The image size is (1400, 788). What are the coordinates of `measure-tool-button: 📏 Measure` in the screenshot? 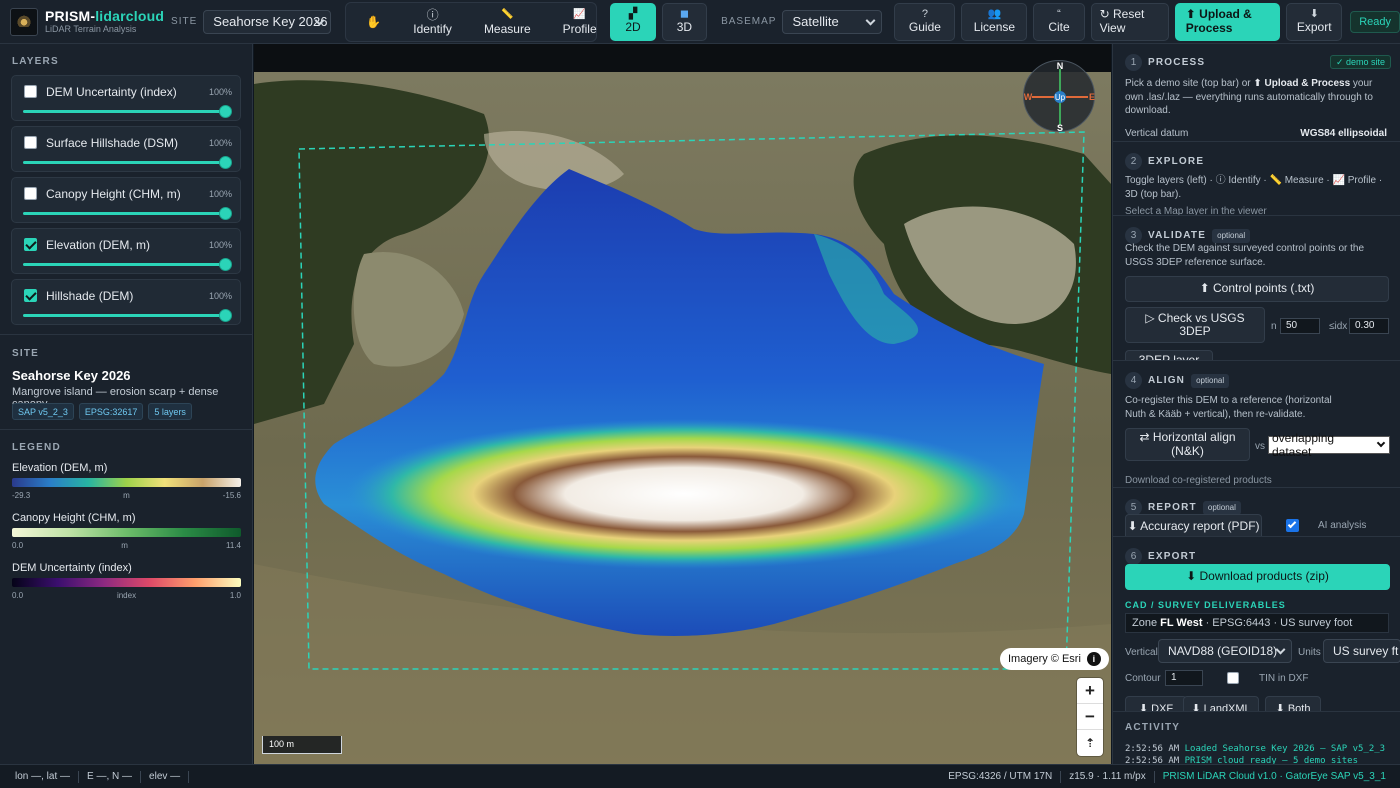 It's located at (507, 22).